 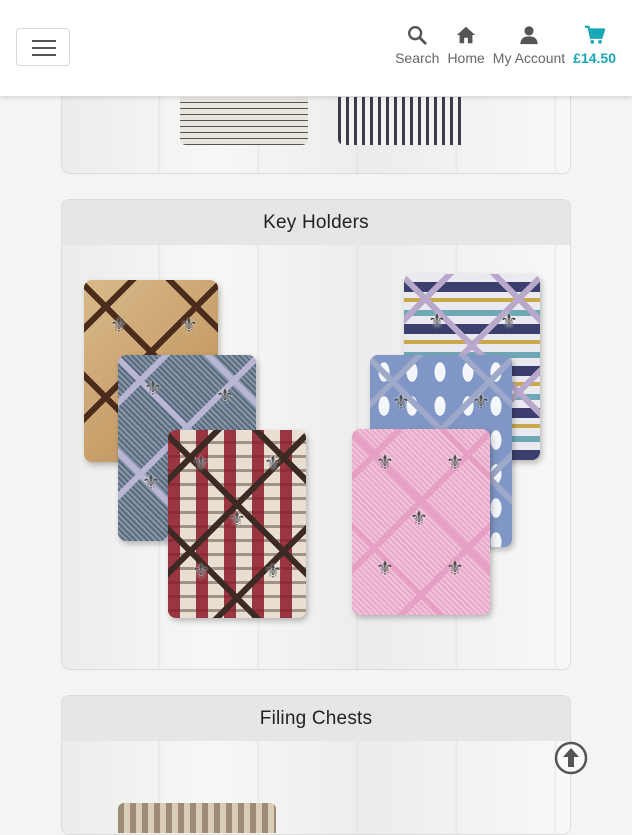 I want to click on menu-toggle-button, so click(x=43, y=47).